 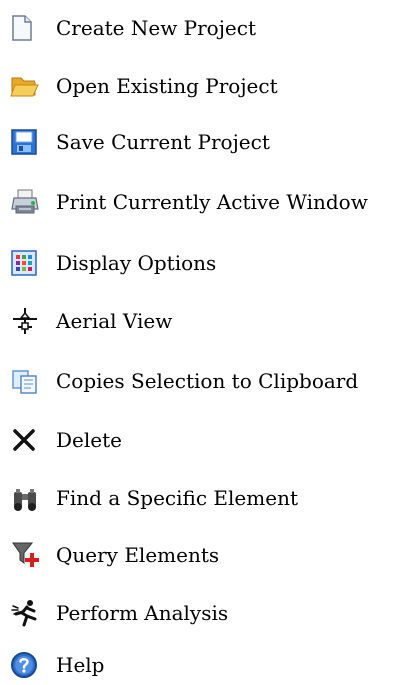 What do you see at coordinates (28, 613) in the screenshot?
I see `running-man-icon` at bounding box center [28, 613].